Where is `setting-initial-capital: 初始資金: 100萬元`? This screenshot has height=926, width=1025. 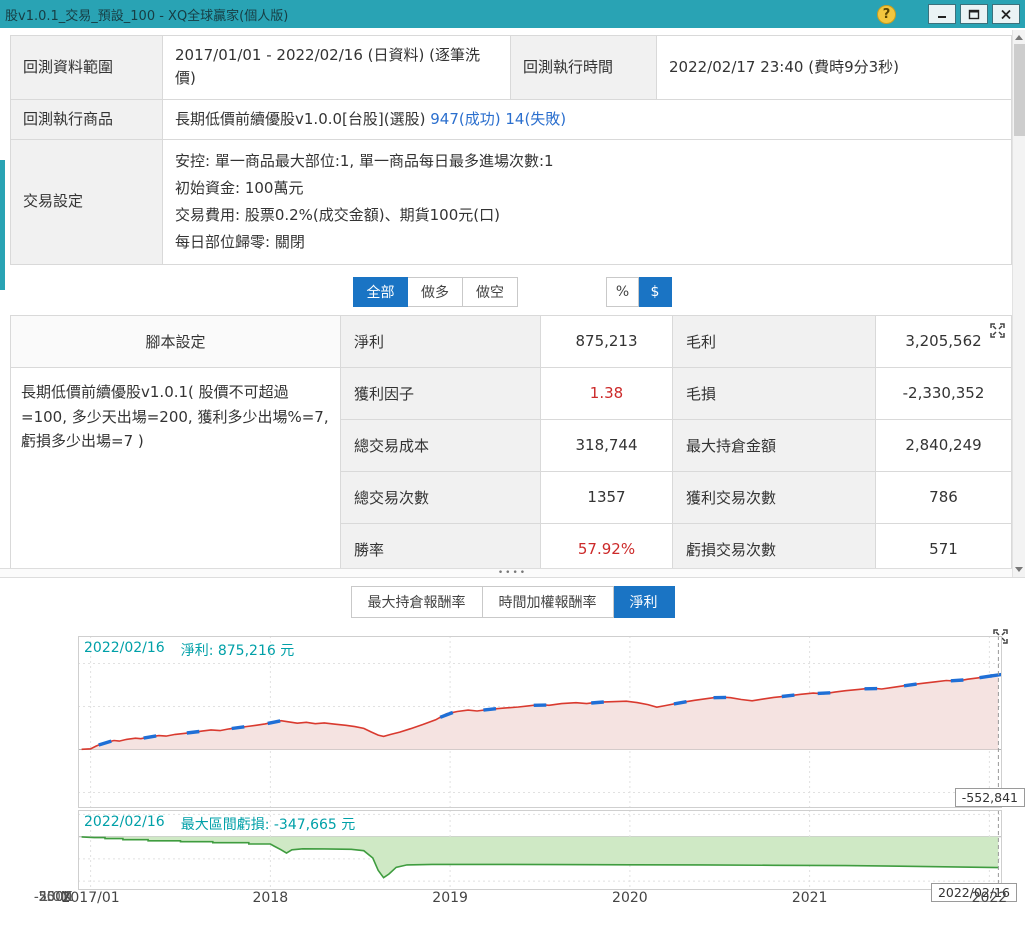
setting-initial-capital: 初始資金: 100萬元 is located at coordinates (239, 187).